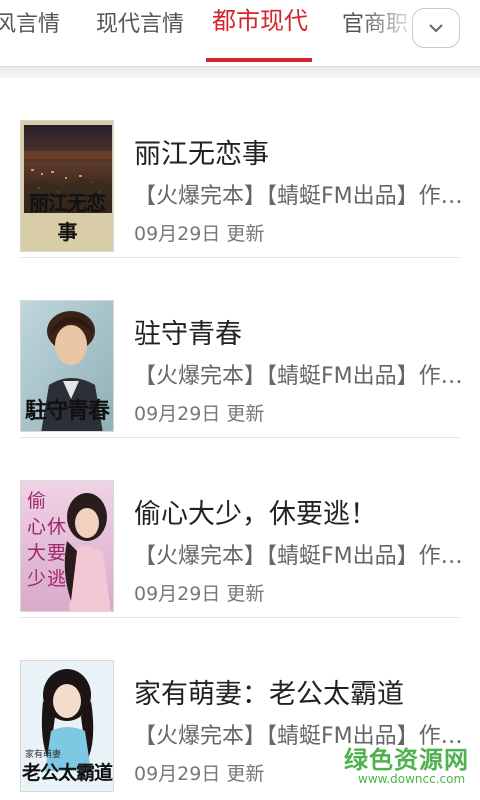 The width and height of the screenshot is (480, 800). I want to click on expand-categories-button, so click(436, 28).